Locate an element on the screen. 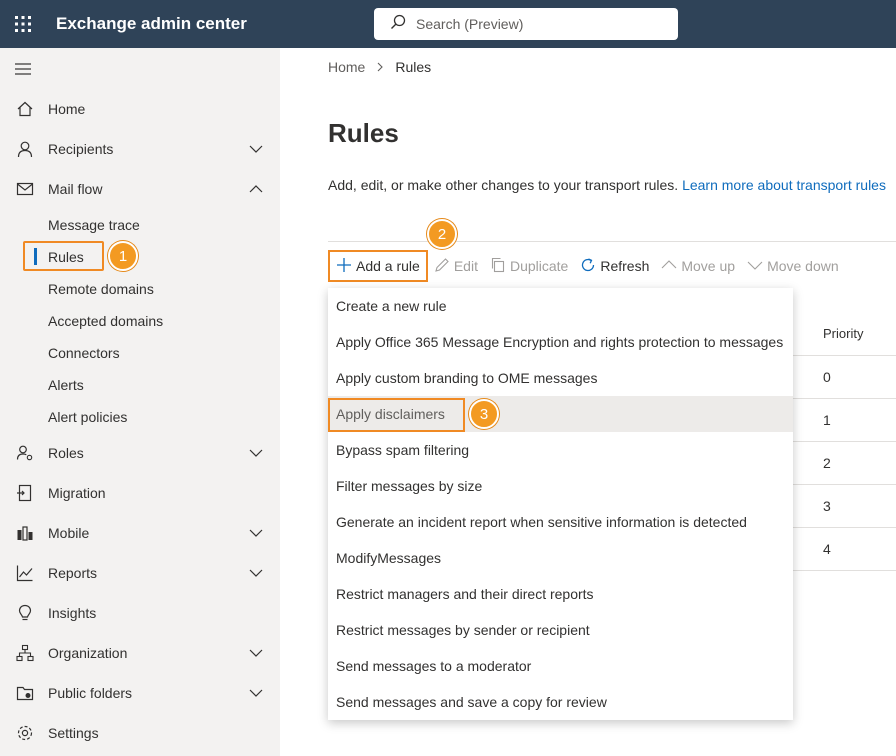  refresh-label: Refresh is located at coordinates (625, 266).